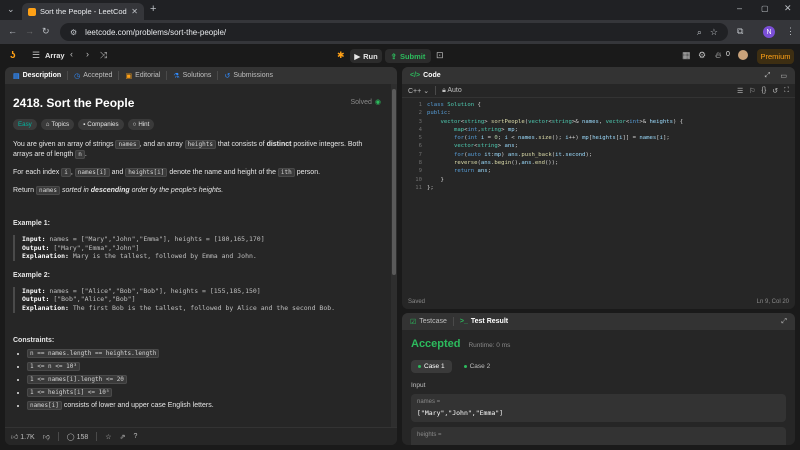  I want to click on constraint-item: 1 <= n <= 10³, so click(204, 366).